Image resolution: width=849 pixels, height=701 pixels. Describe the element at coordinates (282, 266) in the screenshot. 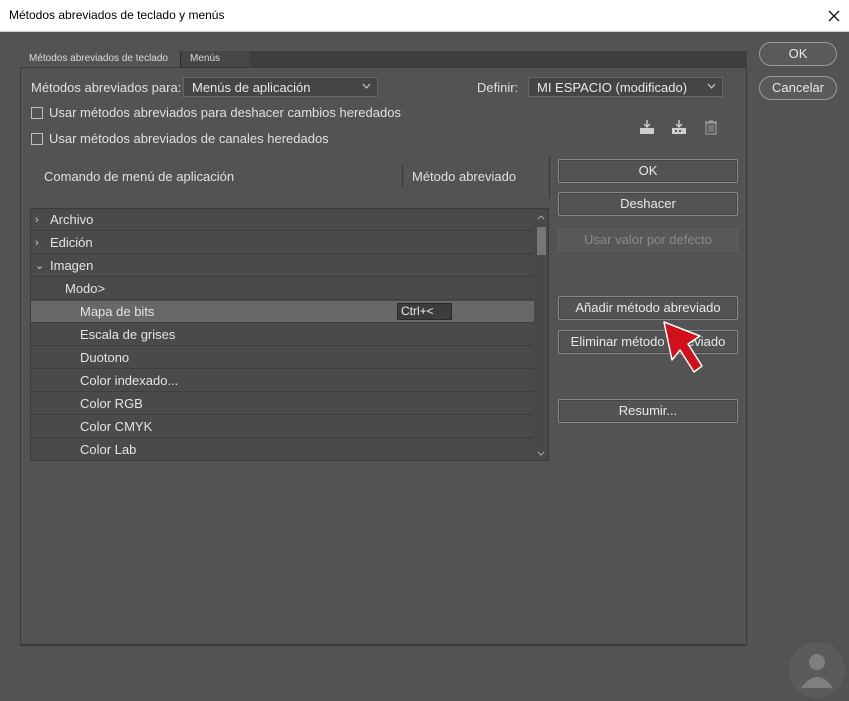

I see `list-item: ⌄ Imagen` at that location.